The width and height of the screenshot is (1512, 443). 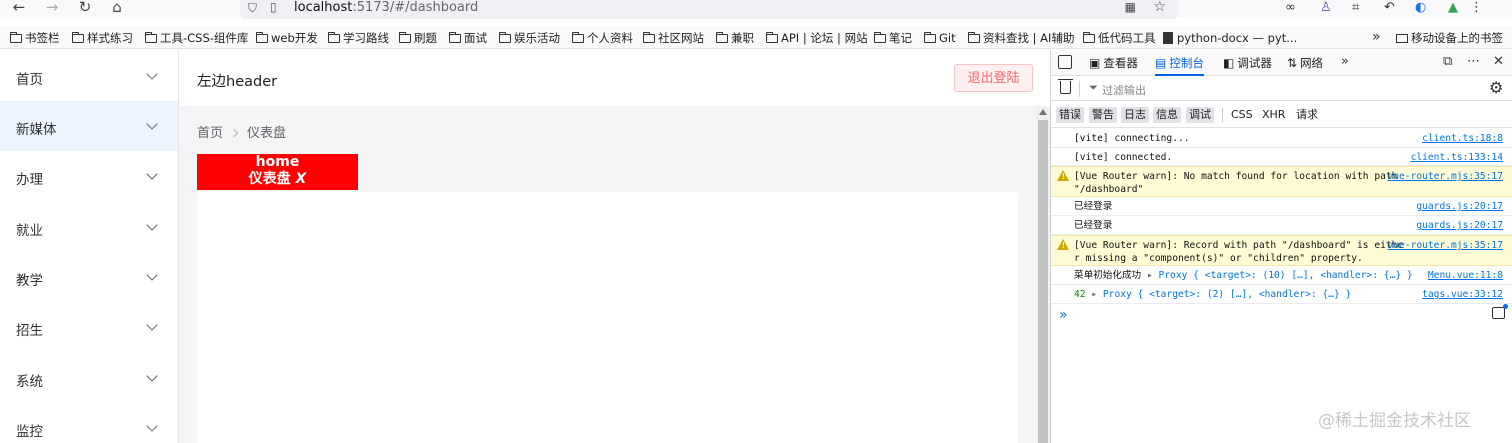 I want to click on sidebar-item-label: 就业, so click(x=29, y=231).